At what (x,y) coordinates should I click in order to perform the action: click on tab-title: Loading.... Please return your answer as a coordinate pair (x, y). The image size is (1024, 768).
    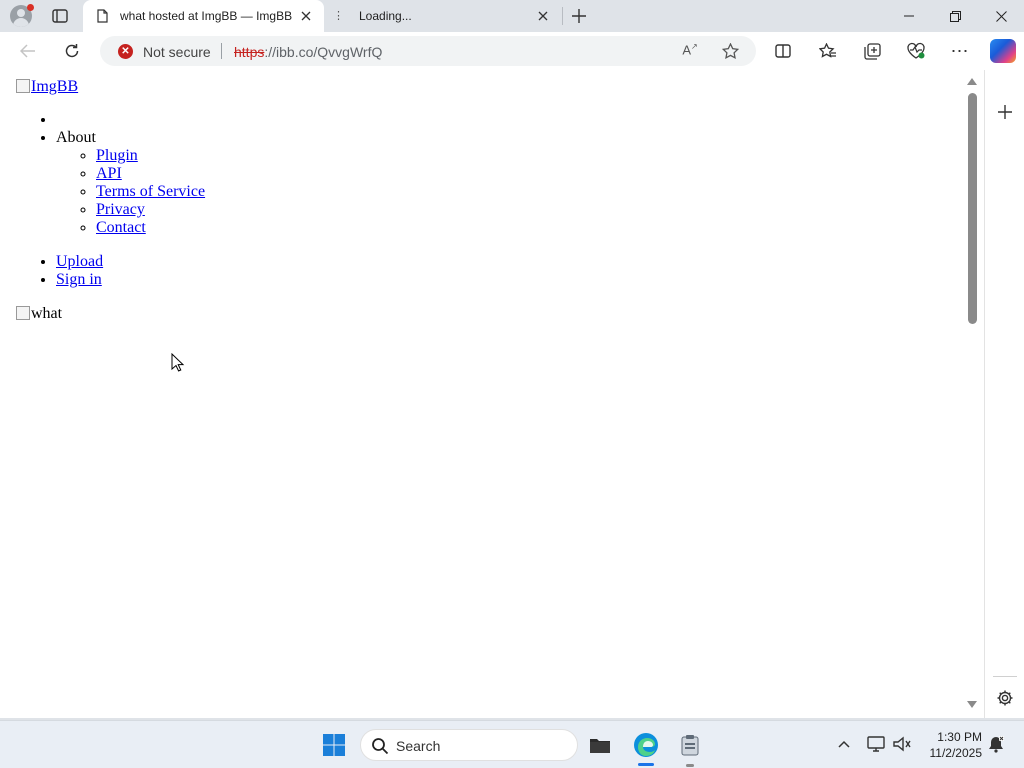
    Looking at the image, I should click on (385, 16).